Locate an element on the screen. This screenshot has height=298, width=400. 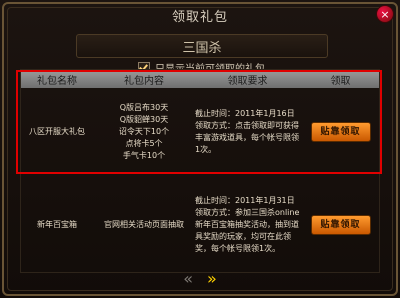
header-claim: 领取 is located at coordinates (340, 81).